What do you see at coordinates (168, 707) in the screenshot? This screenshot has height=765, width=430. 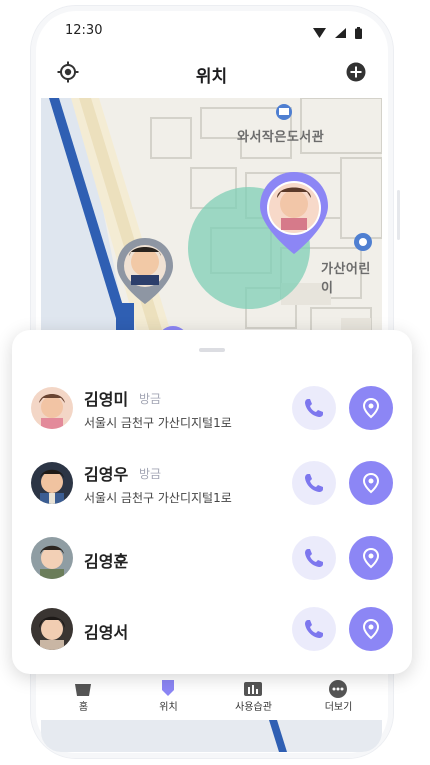 I see `nav-label-location: 위치` at bounding box center [168, 707].